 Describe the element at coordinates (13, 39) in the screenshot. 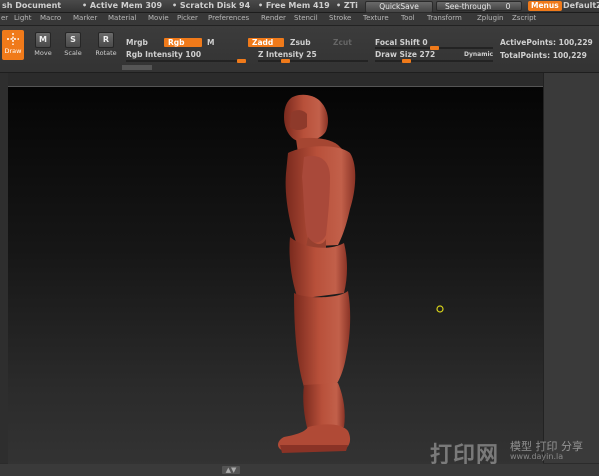

I see `draw-icon` at that location.